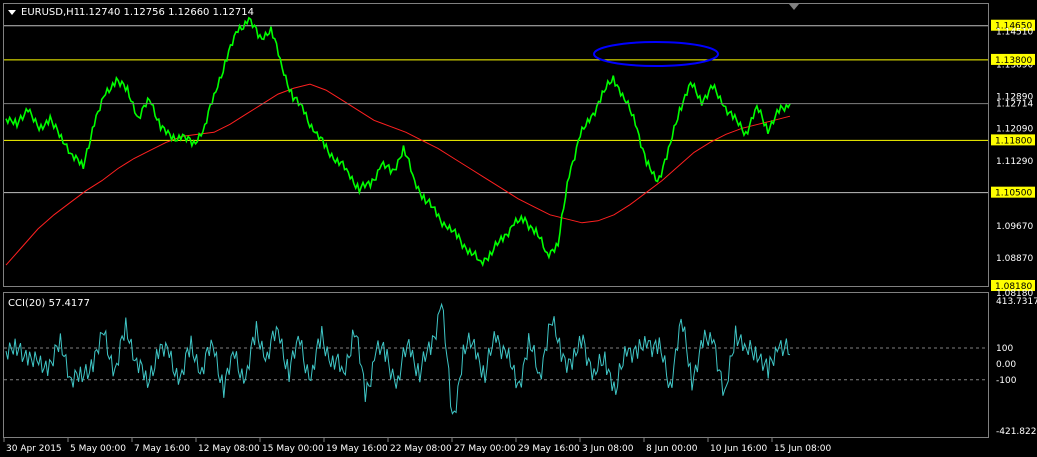 The height and width of the screenshot is (457, 1037). Describe the element at coordinates (485, 449) in the screenshot. I see `time-tick-7: 27 May 00:00` at that location.